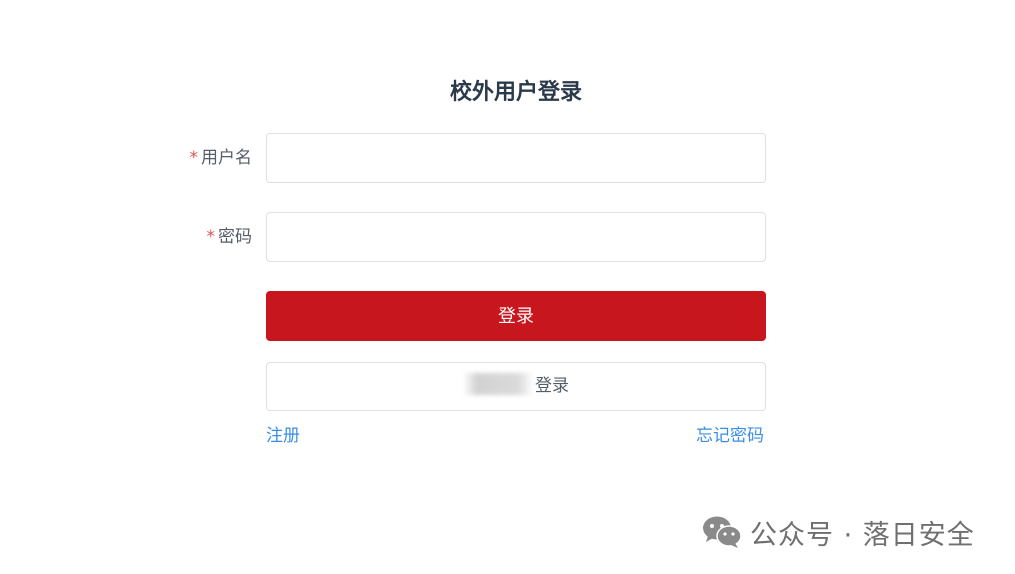 The image size is (1015, 574). I want to click on login-button: 登录, so click(516, 316).